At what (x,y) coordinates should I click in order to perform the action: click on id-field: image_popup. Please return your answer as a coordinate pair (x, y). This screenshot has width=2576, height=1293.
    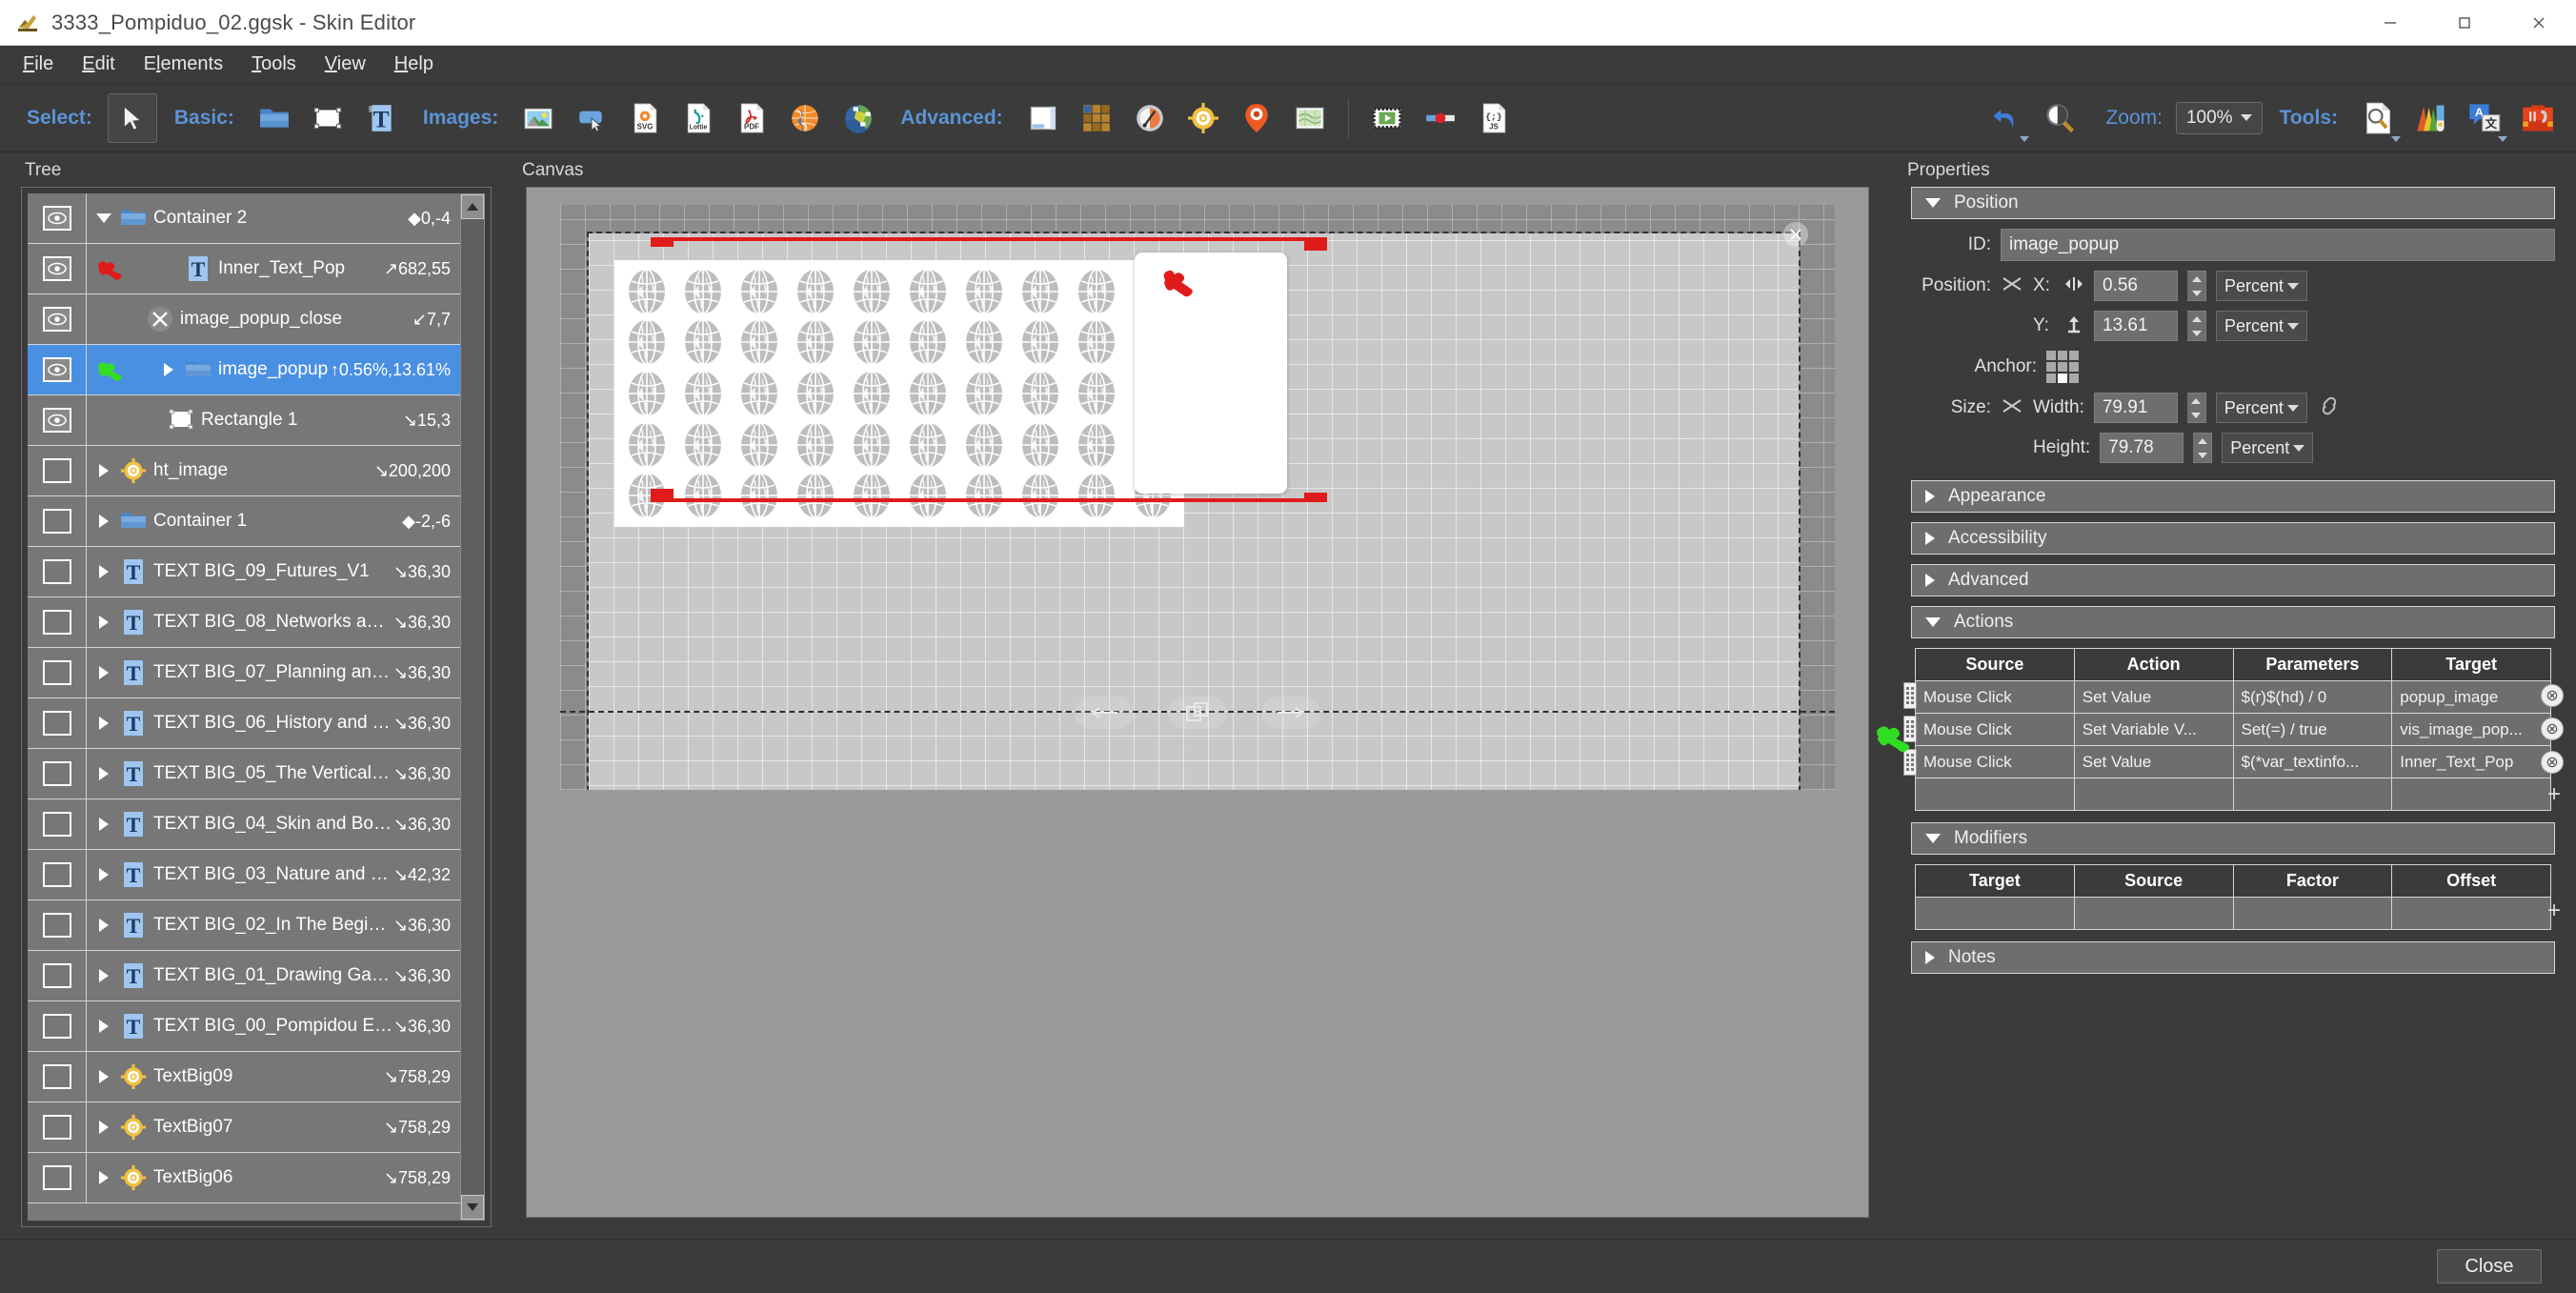
    Looking at the image, I should click on (2278, 245).